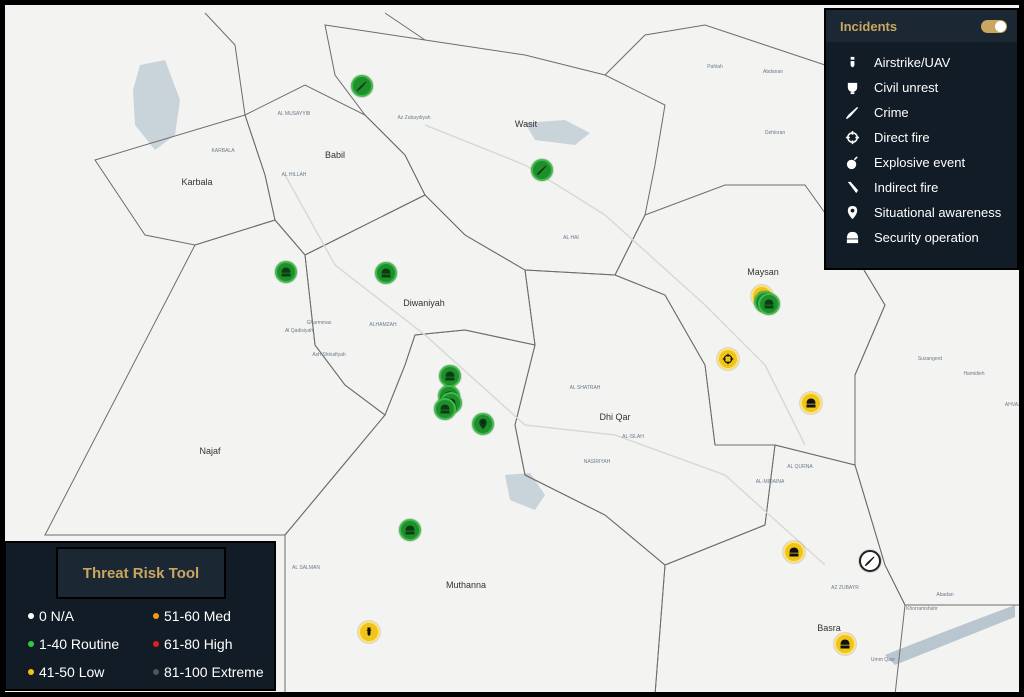  I want to click on threat-level-item: 0 N/A, so click(90, 616).